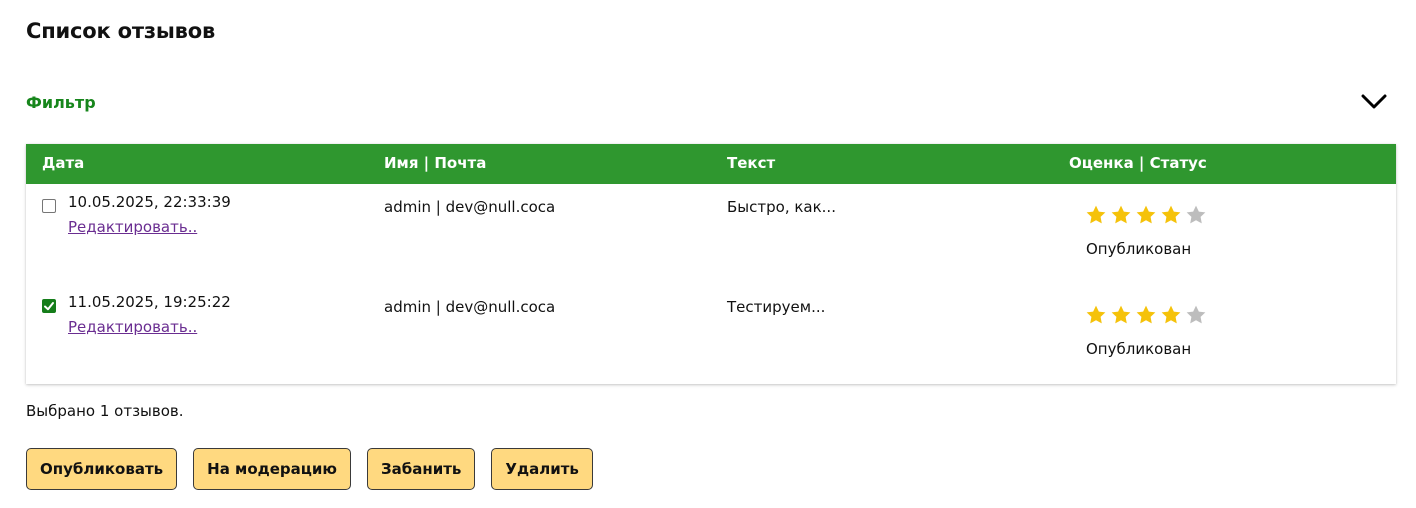  What do you see at coordinates (102, 469) in the screenshot?
I see `publish-button: Опубликовать` at bounding box center [102, 469].